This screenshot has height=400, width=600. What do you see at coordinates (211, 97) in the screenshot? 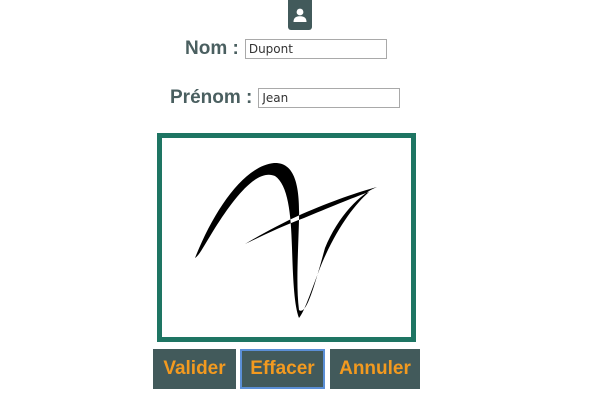
I see `prenom-label: Prénom :` at bounding box center [211, 97].